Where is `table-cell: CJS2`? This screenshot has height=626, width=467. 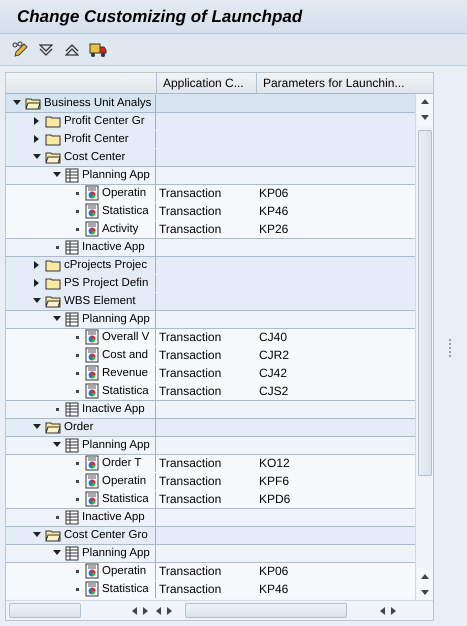
table-cell: CJS2 is located at coordinates (273, 391).